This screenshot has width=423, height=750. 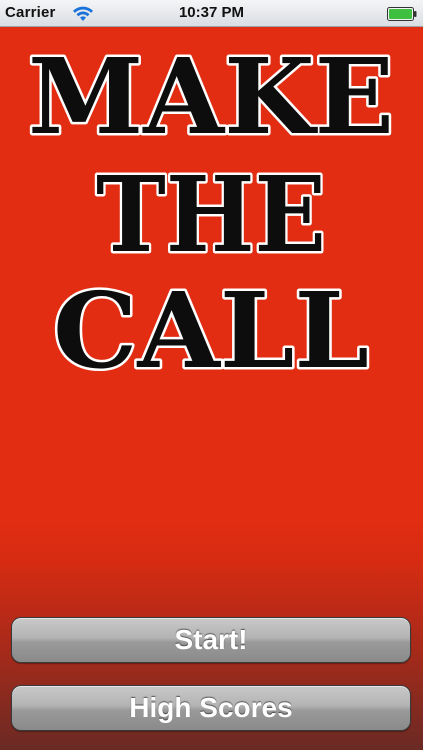 I want to click on start-button: Start!, so click(x=211, y=640).